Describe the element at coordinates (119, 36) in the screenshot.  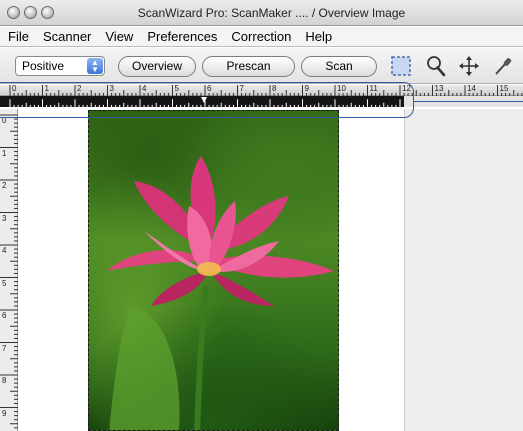
I see `menu-view: View` at that location.